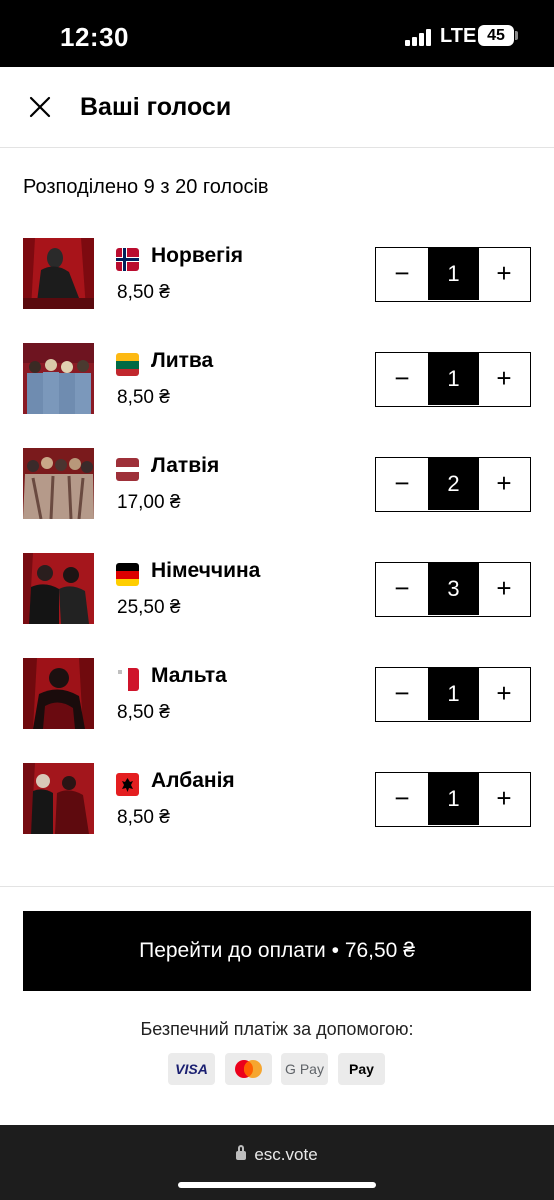 Image resolution: width=554 pixels, height=1200 pixels. What do you see at coordinates (94, 37) in the screenshot?
I see `status-time: 12:30` at bounding box center [94, 37].